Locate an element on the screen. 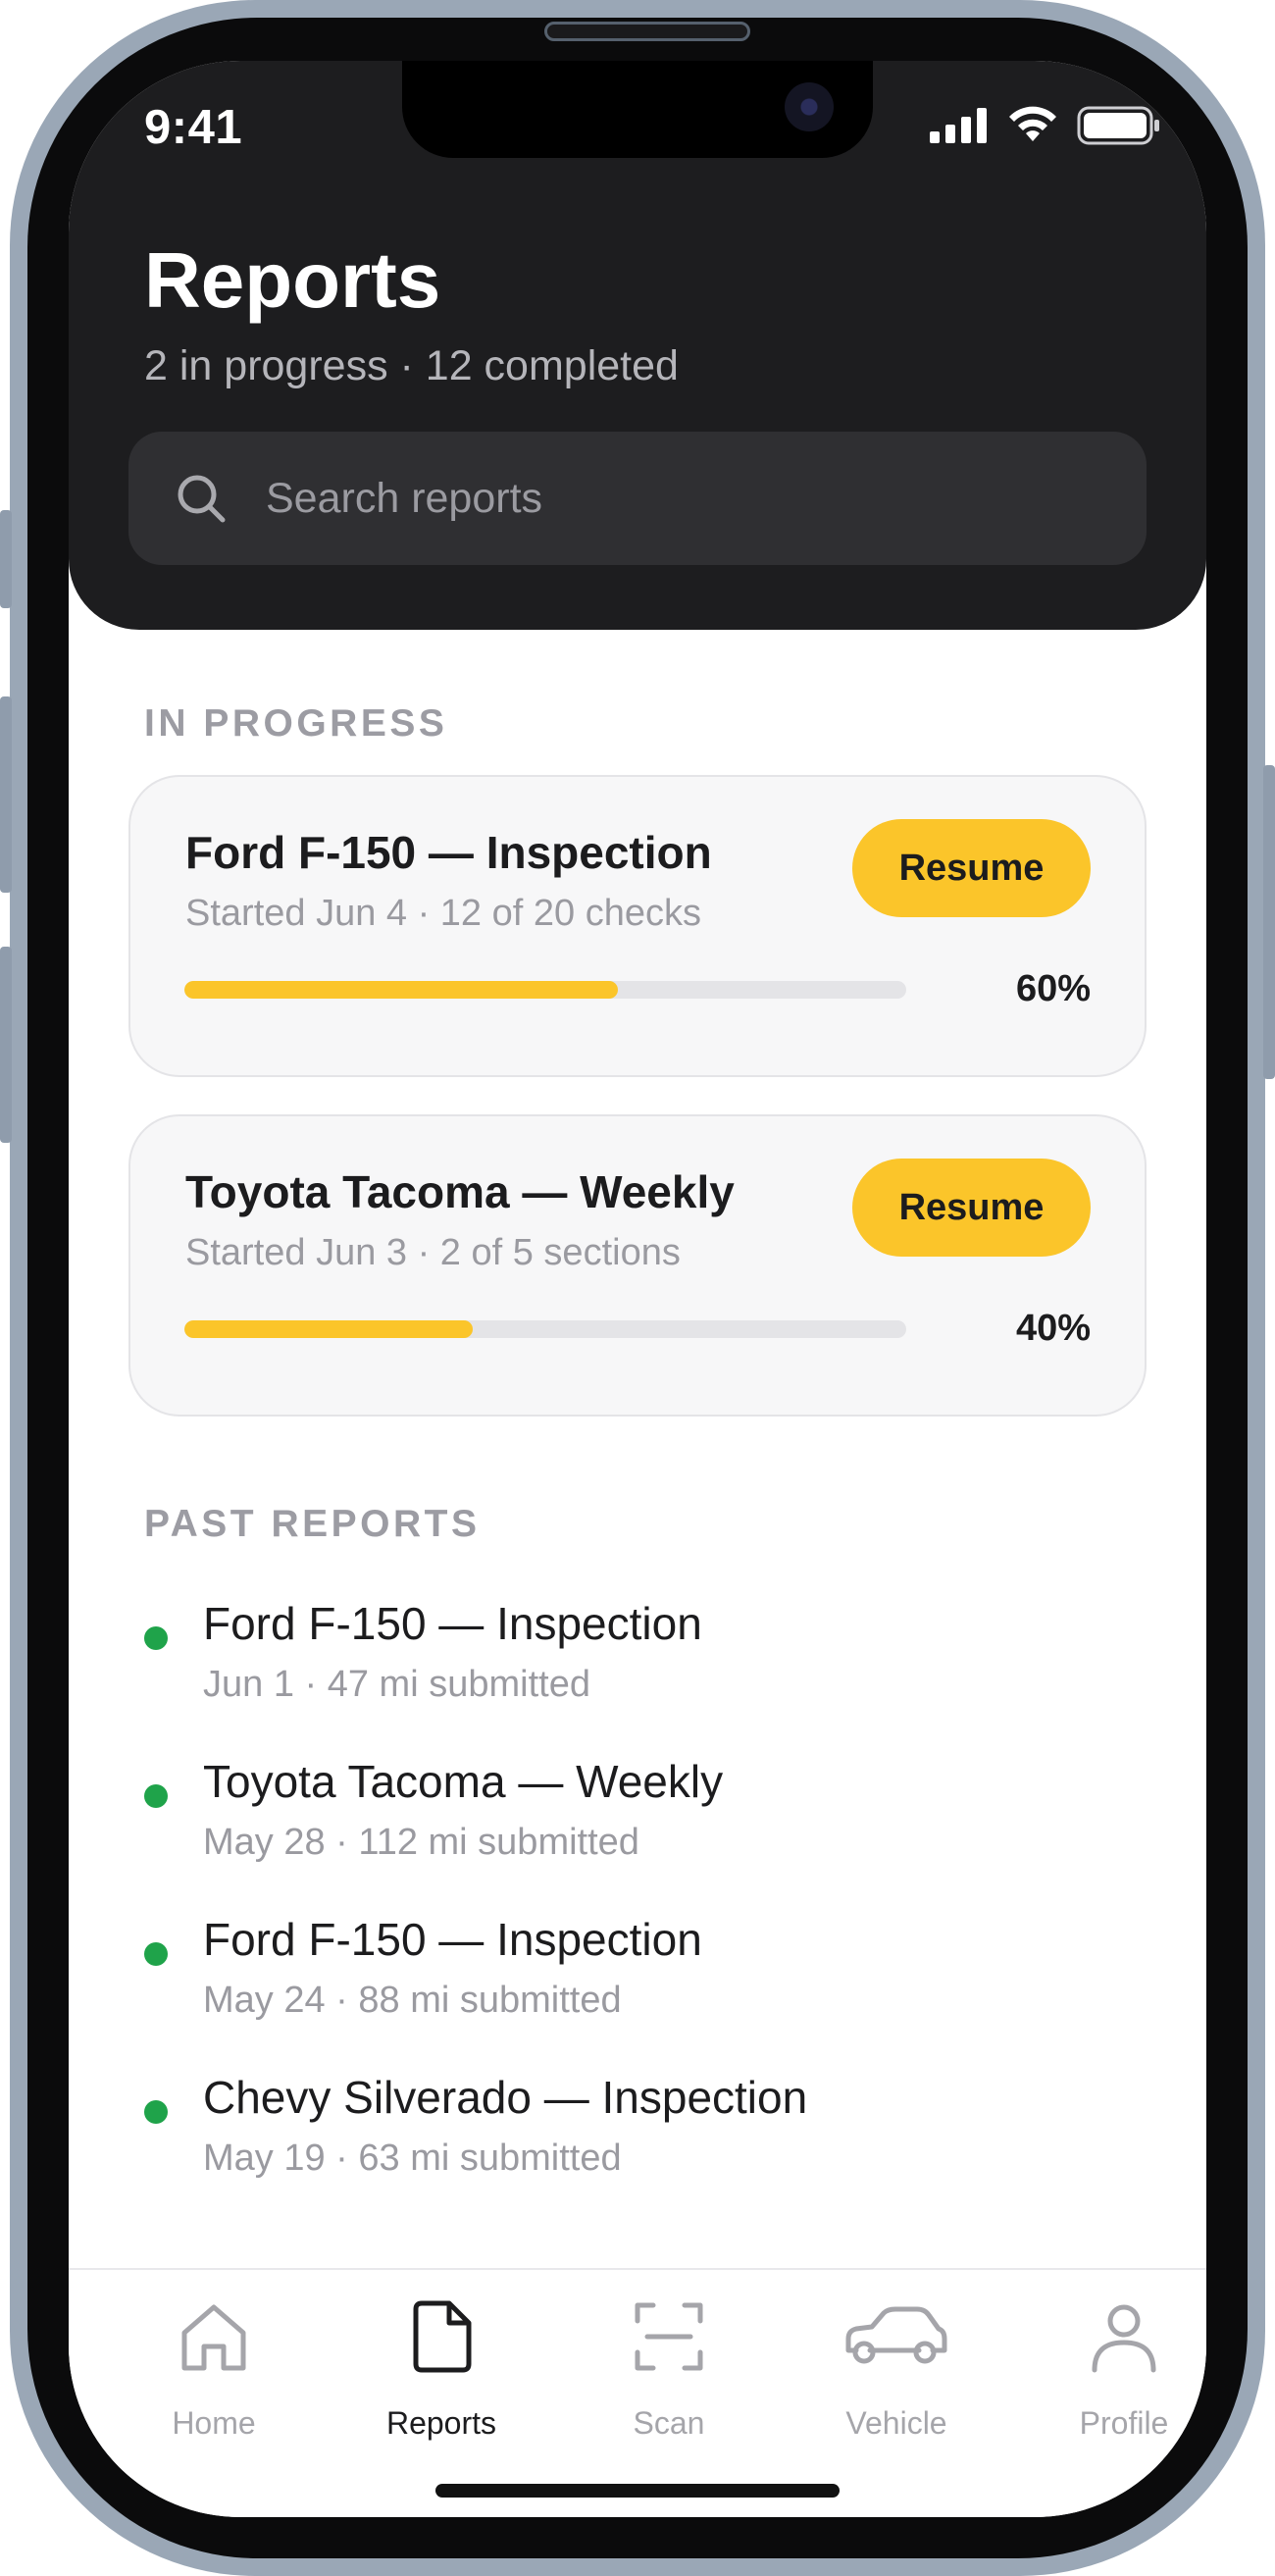  search-bar is located at coordinates (637, 498).